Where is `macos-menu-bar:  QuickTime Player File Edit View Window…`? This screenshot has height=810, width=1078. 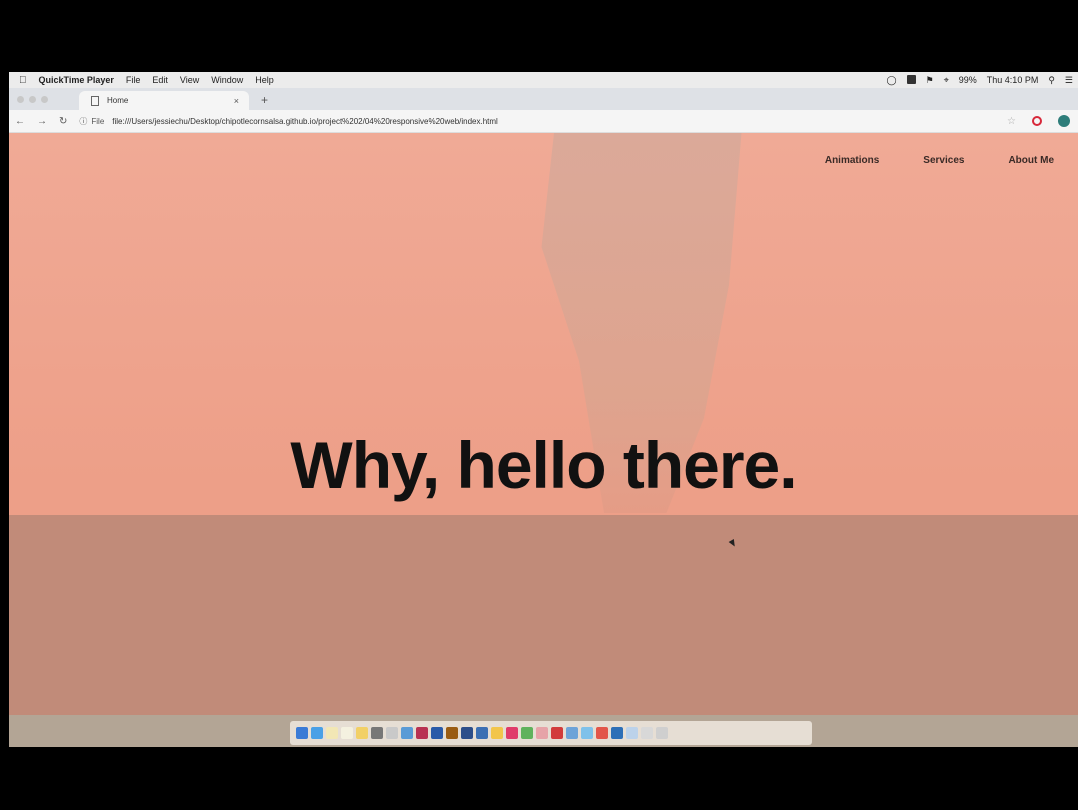
macos-menu-bar:  QuickTime Player File Edit View Window… is located at coordinates (543, 80).